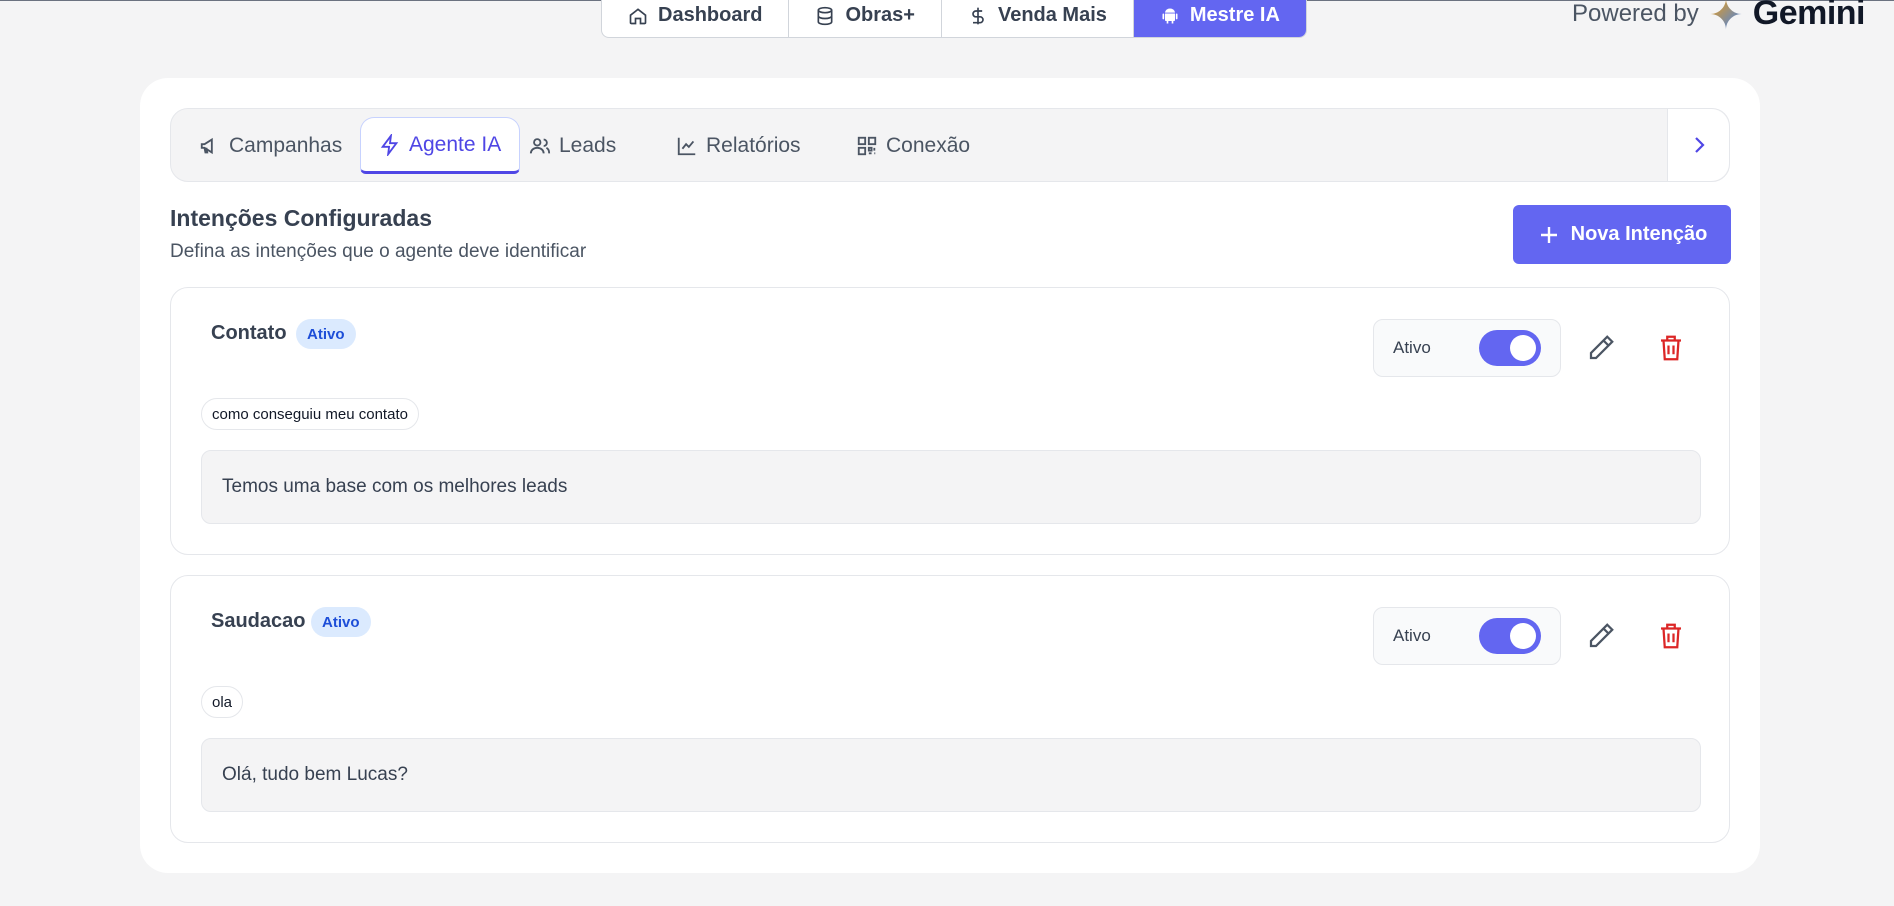 This screenshot has height=906, width=1894. I want to click on nav-mestre-ia-button: Mestre IA, so click(1219, 18).